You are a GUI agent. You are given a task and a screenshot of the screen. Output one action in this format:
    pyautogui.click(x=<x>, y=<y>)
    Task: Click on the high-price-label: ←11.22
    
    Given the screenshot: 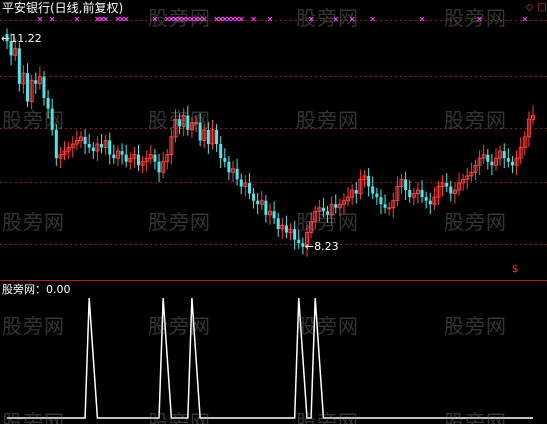 What is the action you would take?
    pyautogui.click(x=21, y=39)
    